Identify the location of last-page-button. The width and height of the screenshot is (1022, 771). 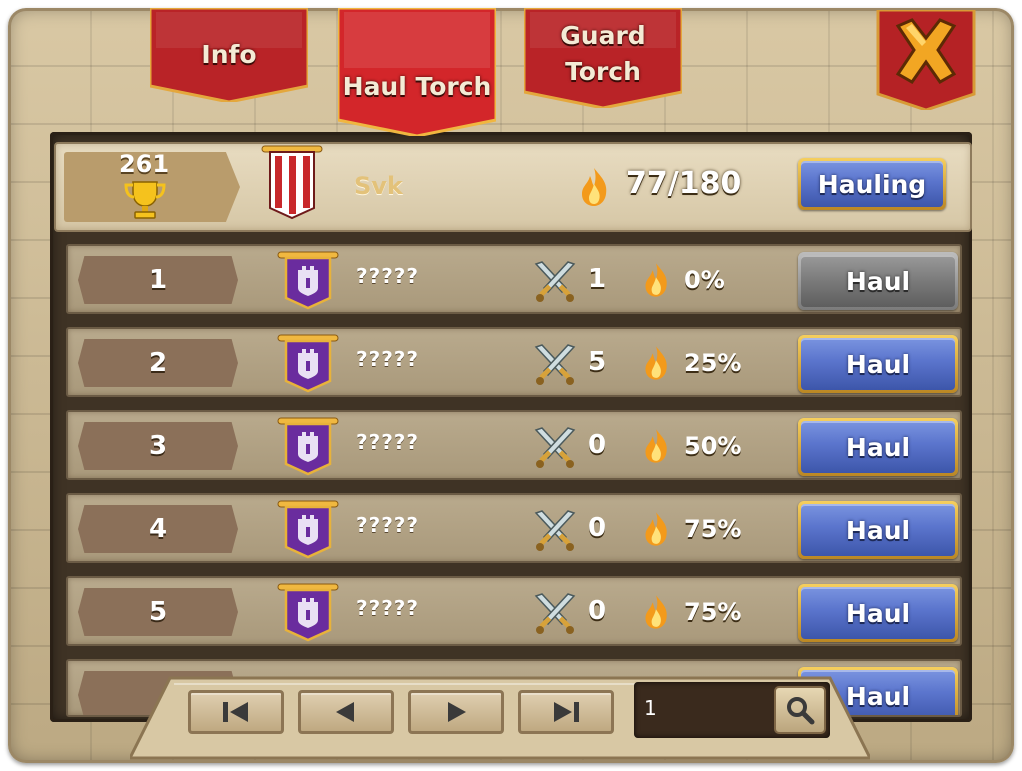
(566, 712).